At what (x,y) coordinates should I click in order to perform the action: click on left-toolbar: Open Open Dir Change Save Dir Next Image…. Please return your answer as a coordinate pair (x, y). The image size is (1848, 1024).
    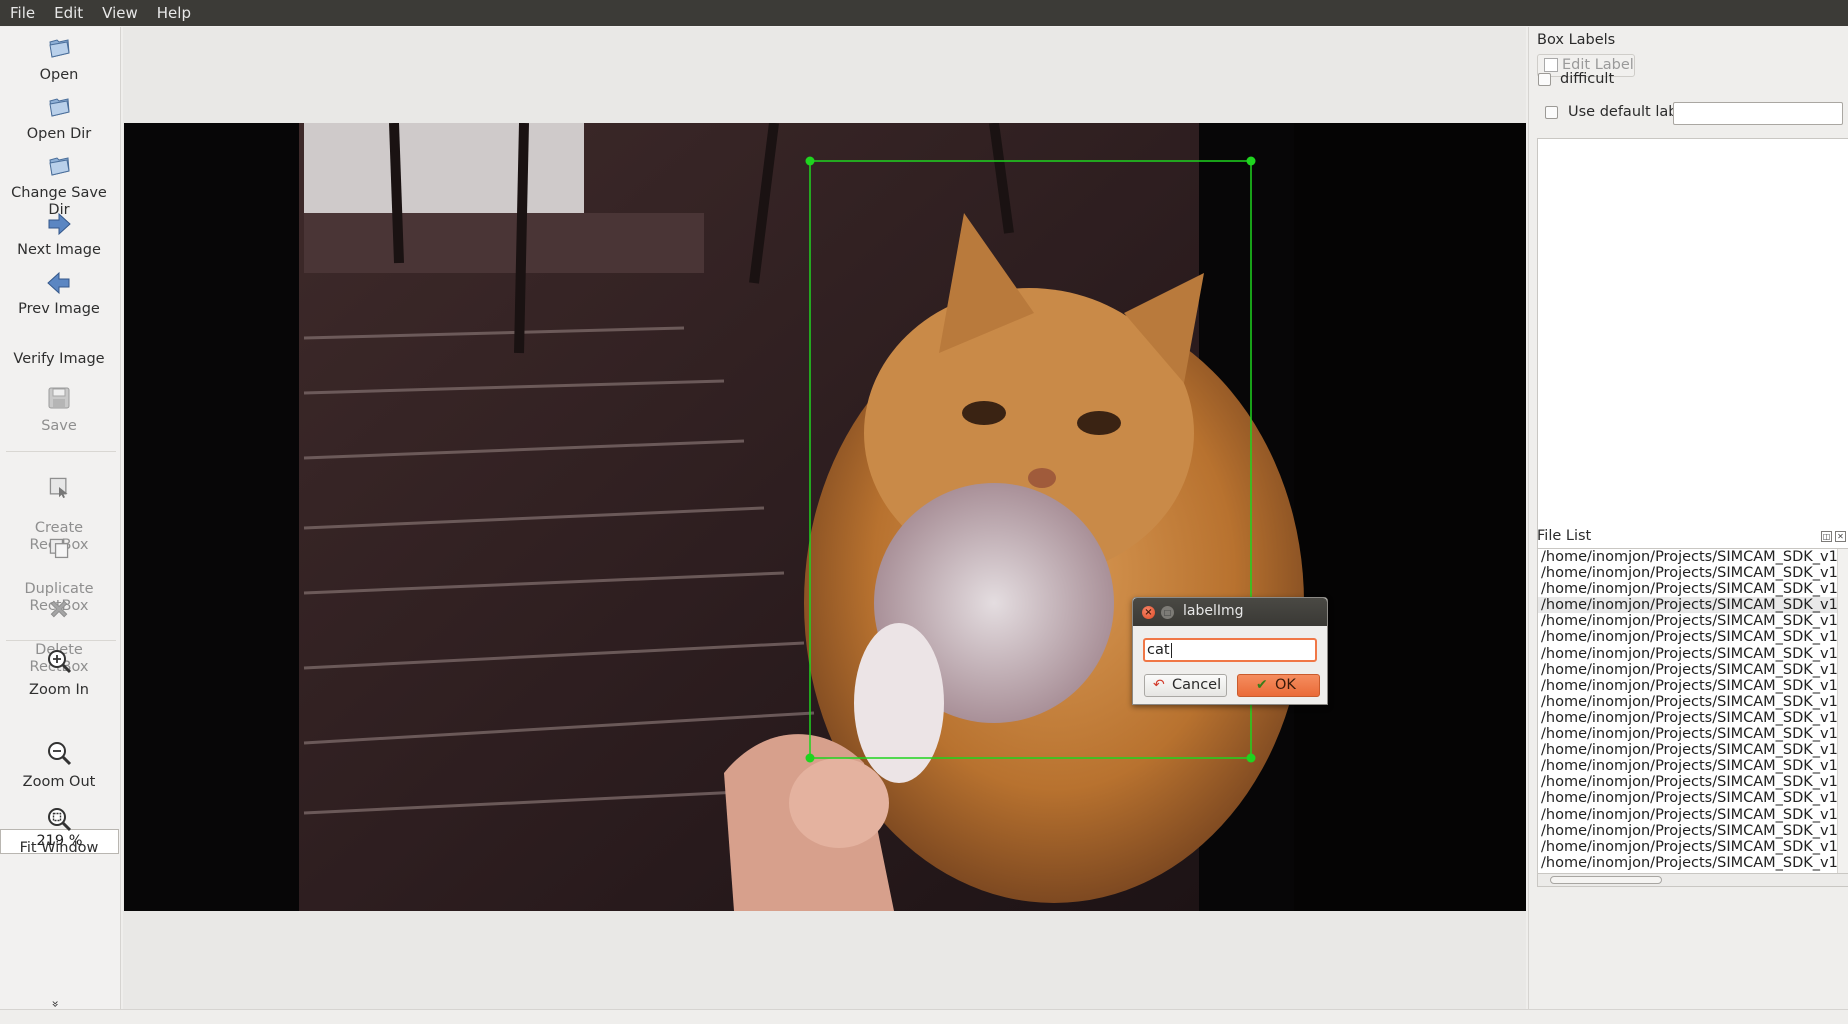
    Looking at the image, I should click on (60, 518).